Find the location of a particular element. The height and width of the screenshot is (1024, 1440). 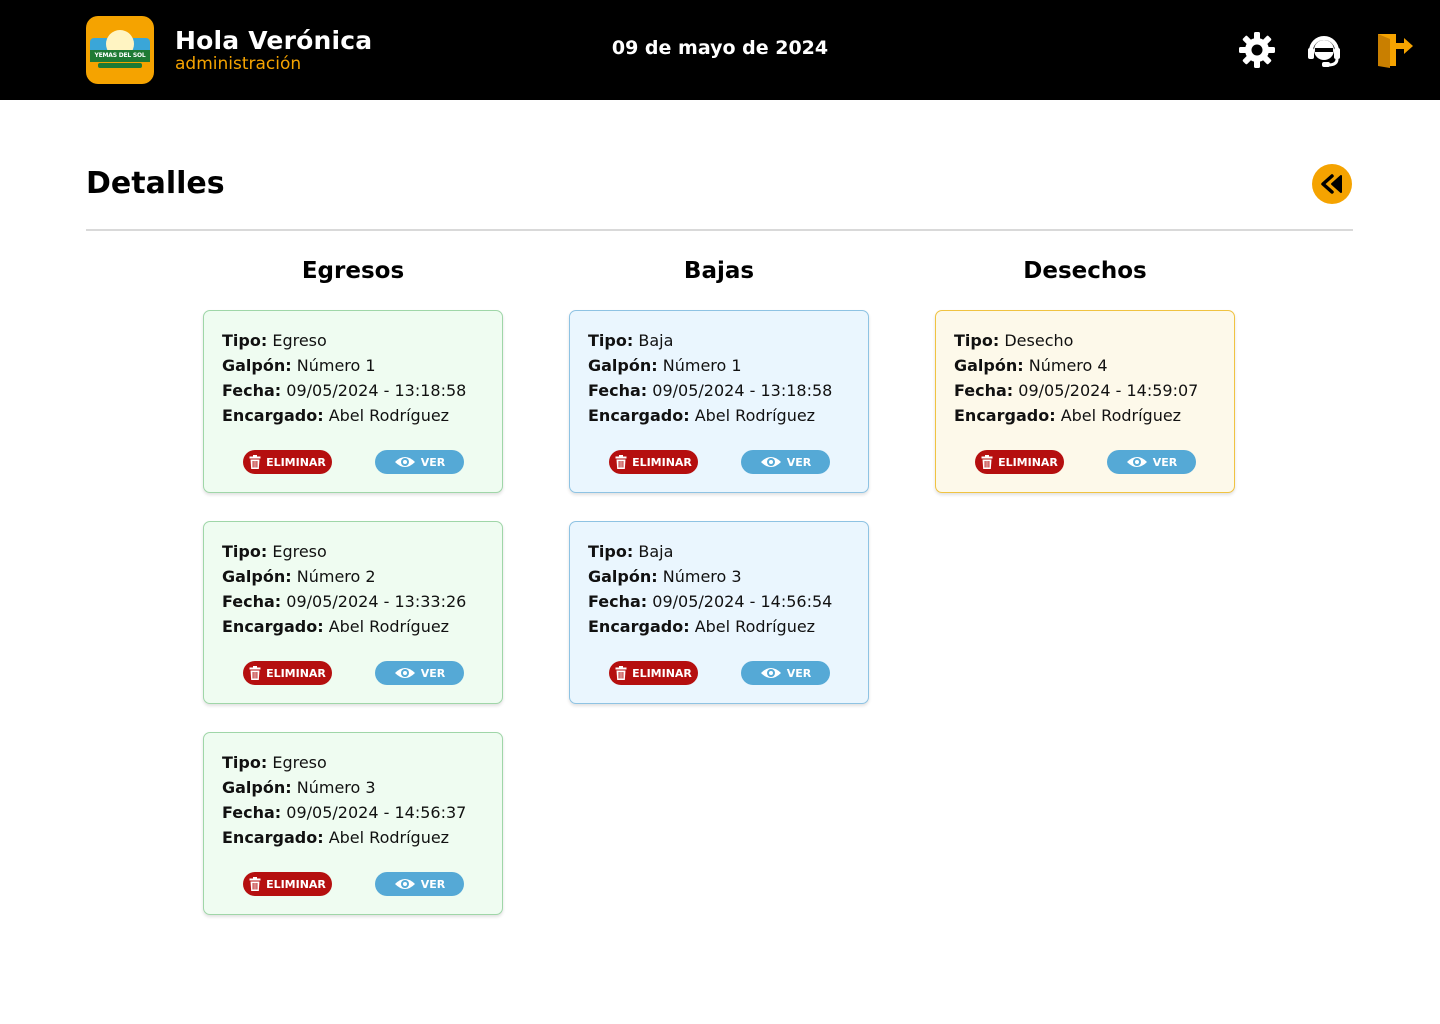

gear-icon is located at coordinates (1257, 50).